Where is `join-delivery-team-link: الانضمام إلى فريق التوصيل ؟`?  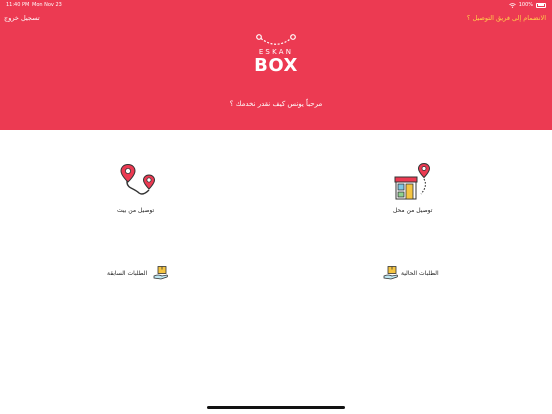 join-delivery-team-link: الانضمام إلى فريق التوصيل ؟ is located at coordinates (506, 18).